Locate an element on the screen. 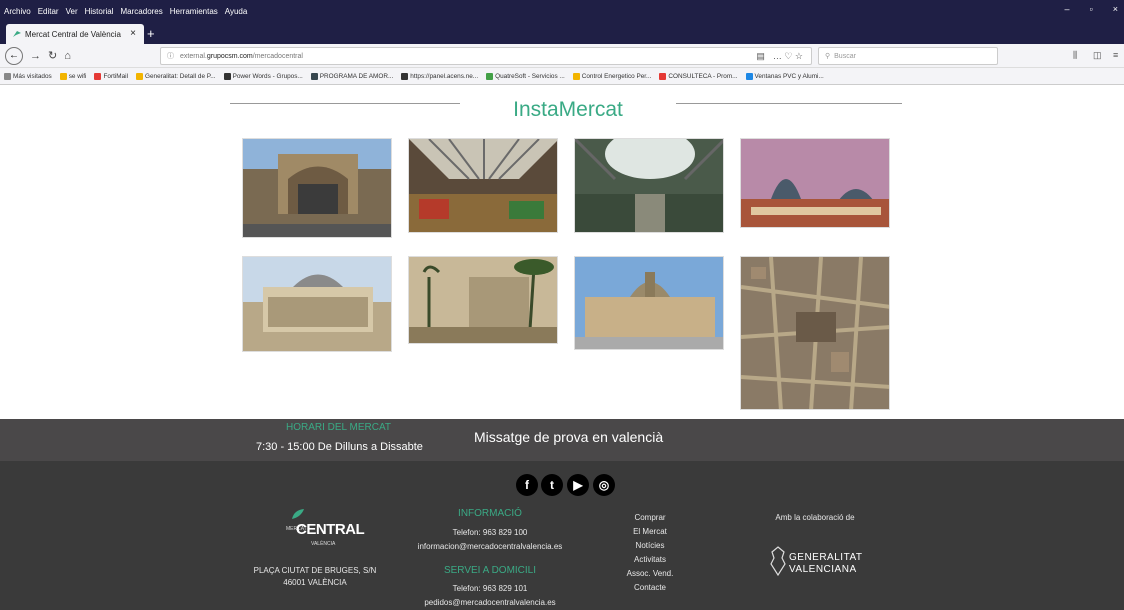 This screenshot has width=1124, height=610. schedule-title: HORARI DEL MERCAT is located at coordinates (339, 427).